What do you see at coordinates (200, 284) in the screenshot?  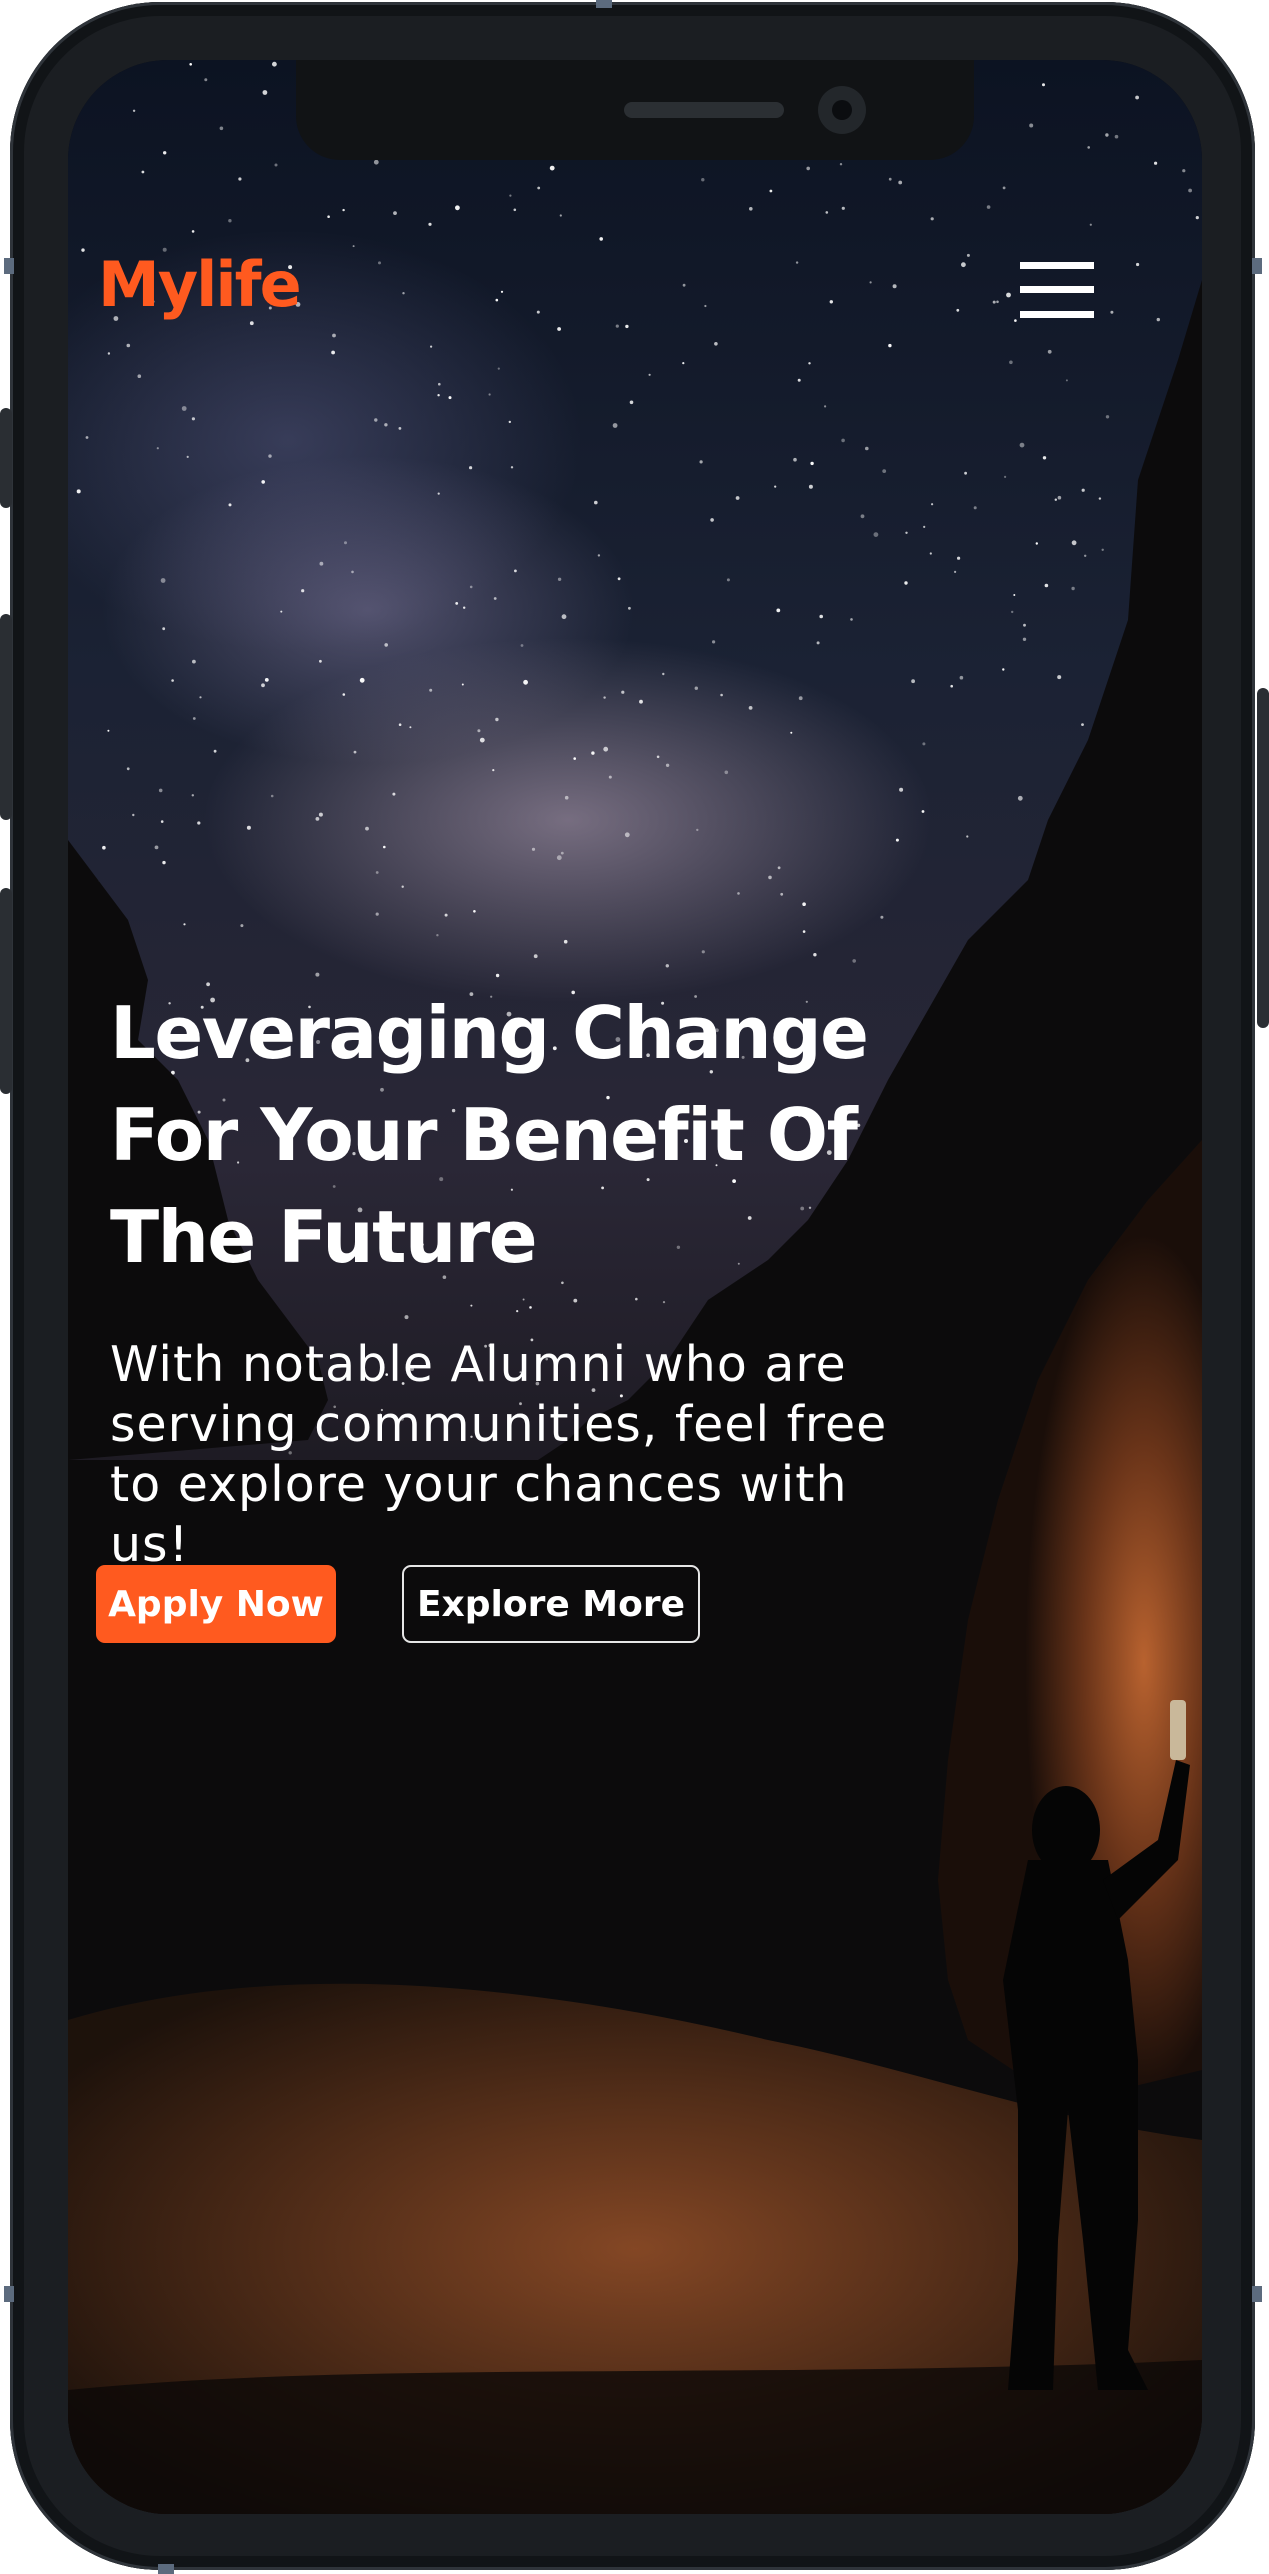 I see `brand-logo: Mylife` at bounding box center [200, 284].